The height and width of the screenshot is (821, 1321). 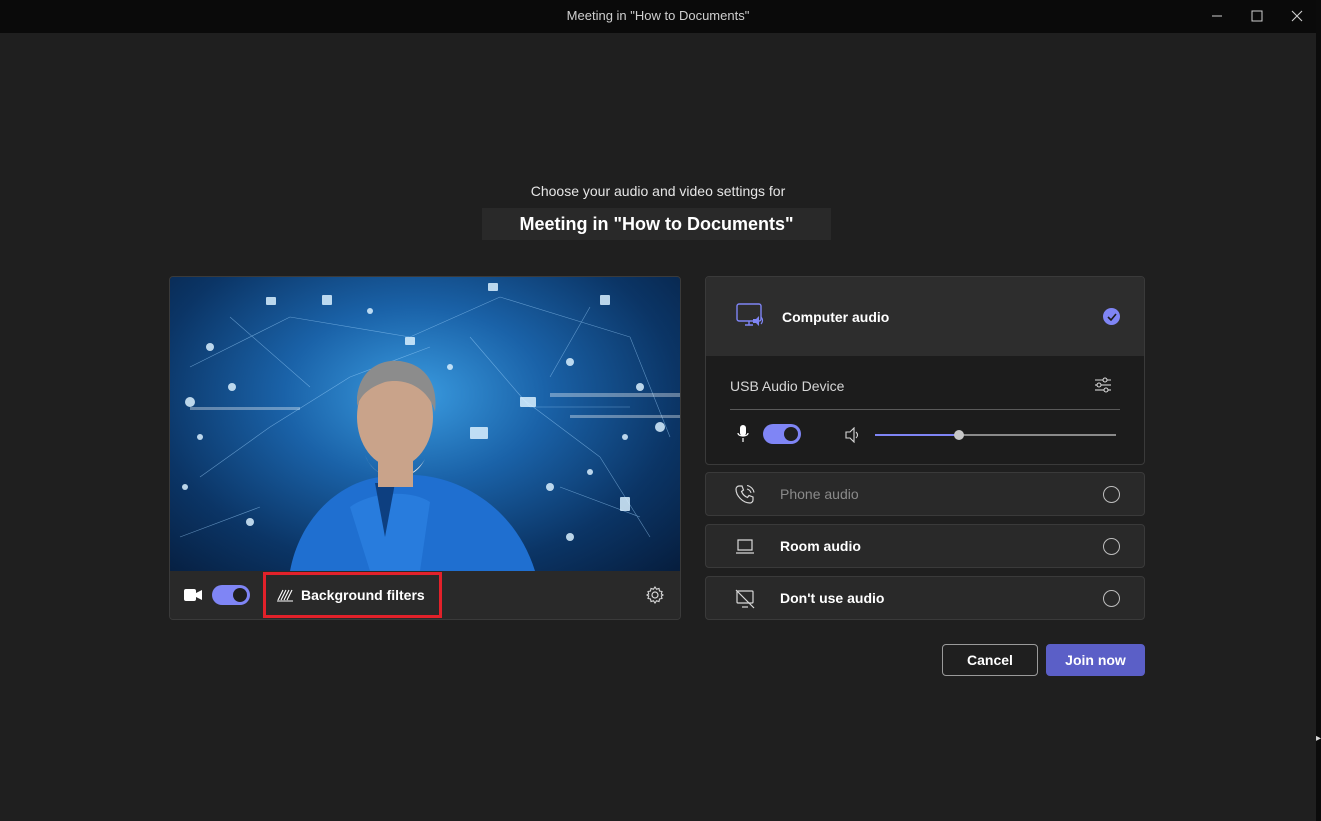 What do you see at coordinates (917, 435) in the screenshot?
I see `speaker-volume-fill` at bounding box center [917, 435].